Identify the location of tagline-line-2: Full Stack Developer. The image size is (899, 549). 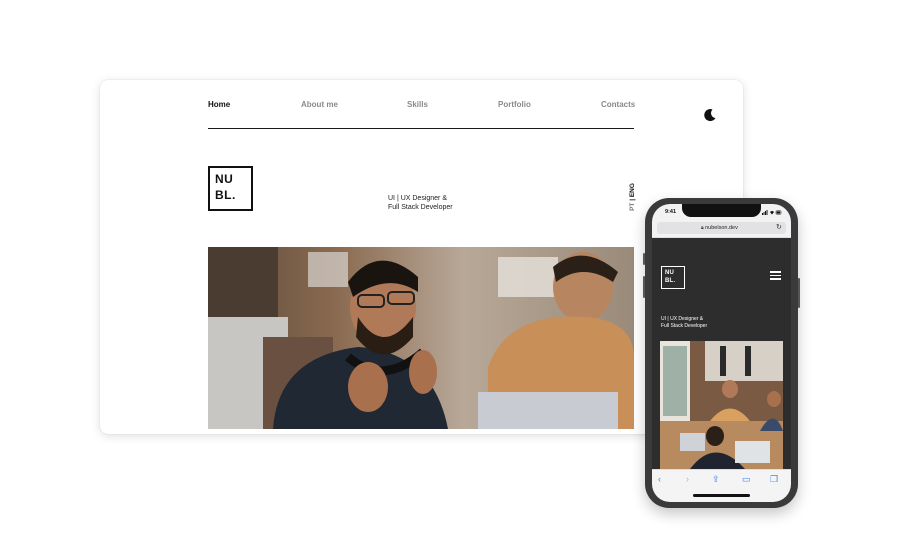
(420, 207).